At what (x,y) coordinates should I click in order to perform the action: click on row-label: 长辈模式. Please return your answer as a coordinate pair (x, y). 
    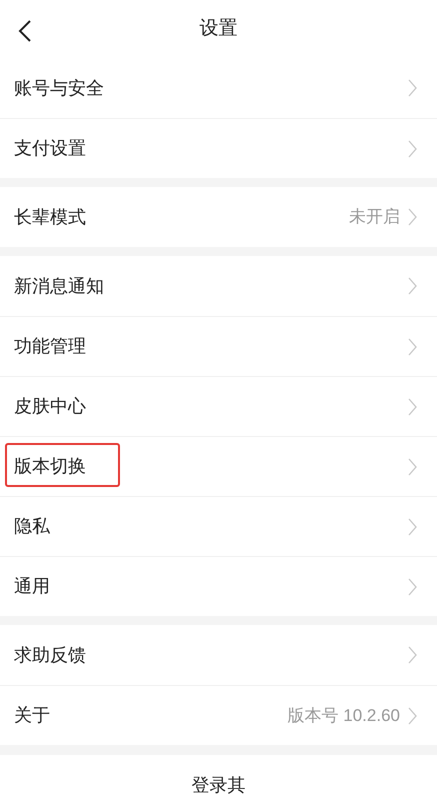
    Looking at the image, I should click on (50, 217).